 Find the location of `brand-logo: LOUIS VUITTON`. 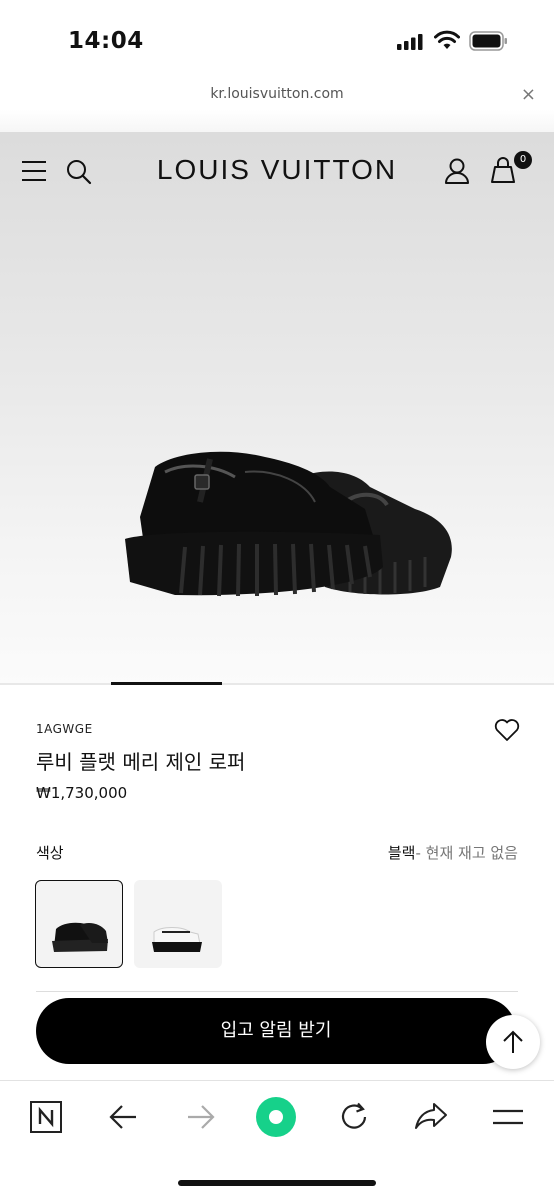

brand-logo: LOUIS VUITTON is located at coordinates (277, 170).